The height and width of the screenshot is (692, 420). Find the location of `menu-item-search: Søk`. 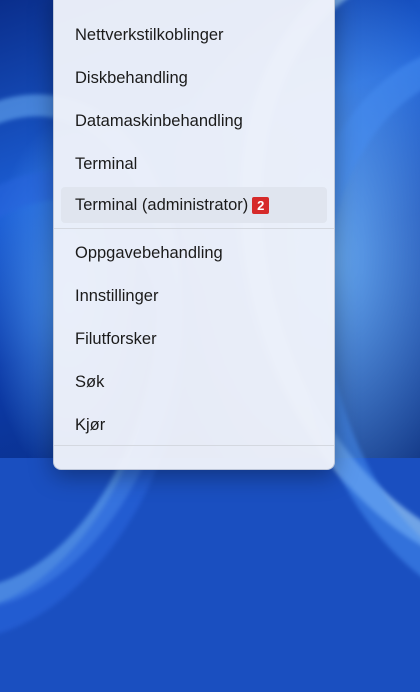

menu-item-search: Søk is located at coordinates (194, 382).